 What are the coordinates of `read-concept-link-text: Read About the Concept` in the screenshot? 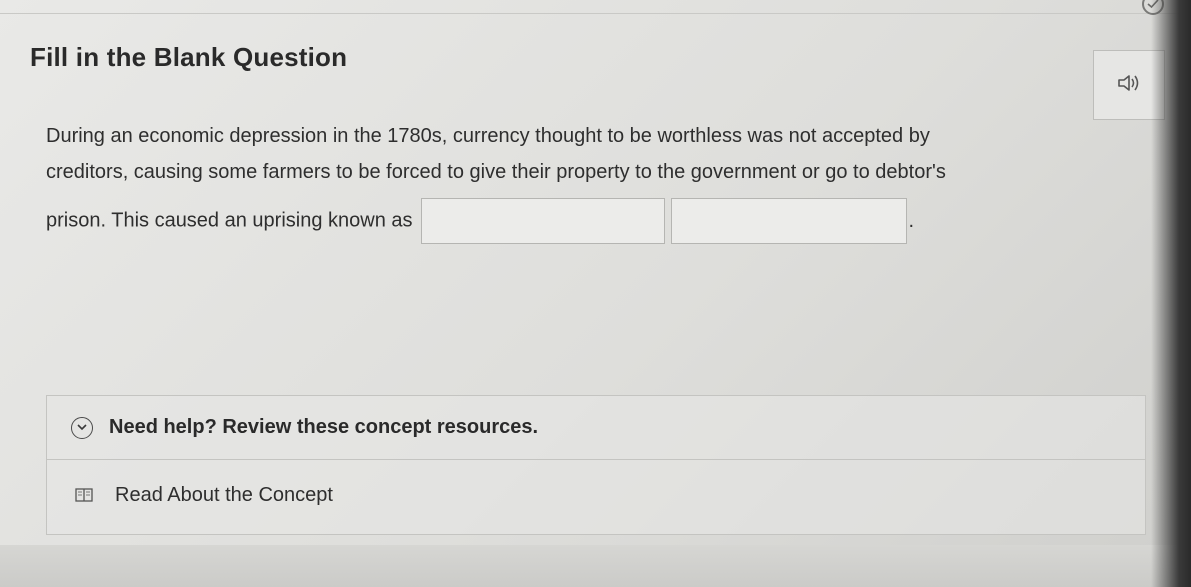 It's located at (224, 494).